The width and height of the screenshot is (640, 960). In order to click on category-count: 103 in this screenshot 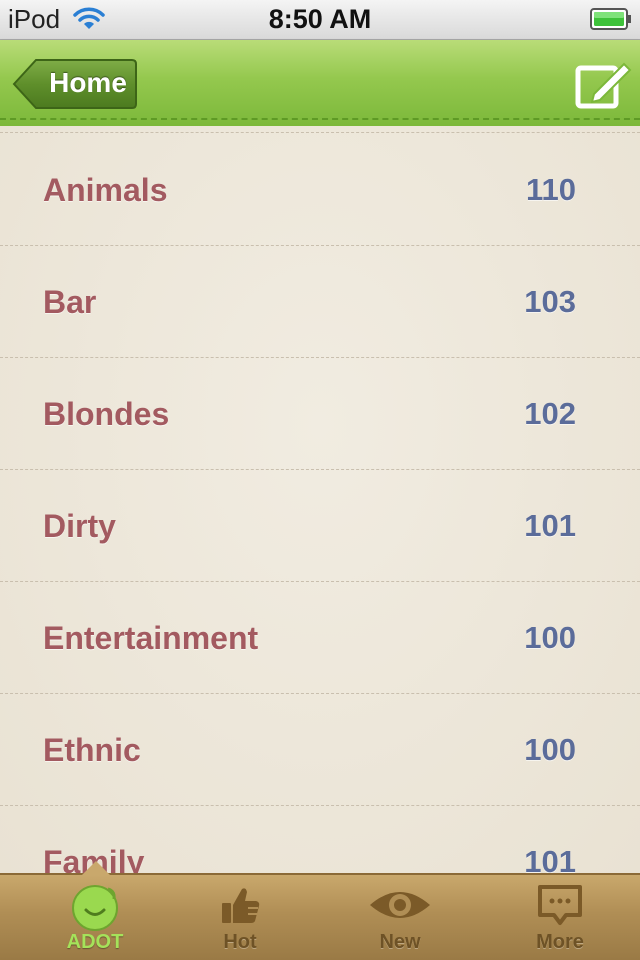, I will do `click(550, 301)`.